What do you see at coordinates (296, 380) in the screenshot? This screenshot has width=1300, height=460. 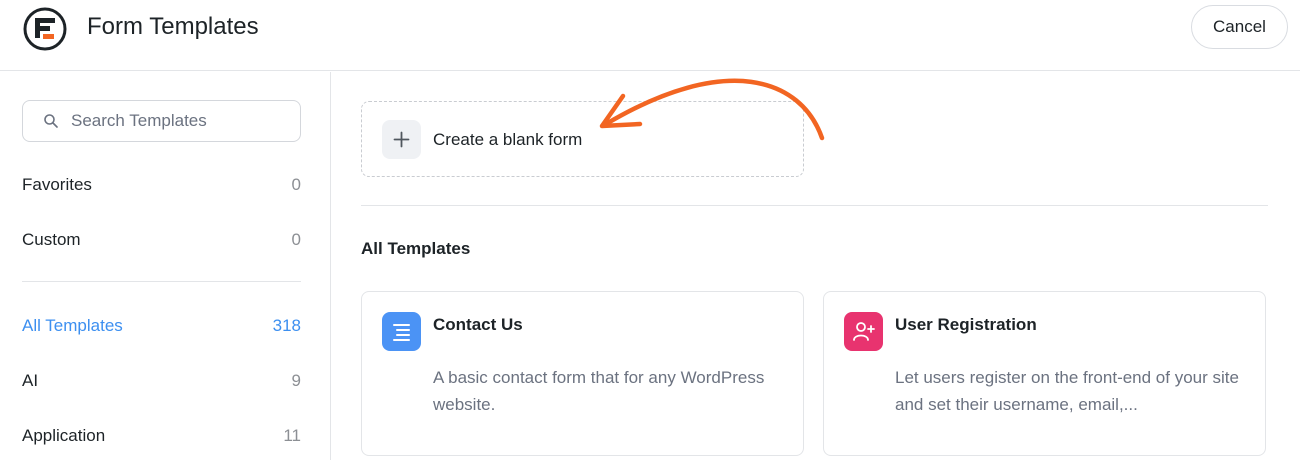 I see `sidebar-item-count: 9` at bounding box center [296, 380].